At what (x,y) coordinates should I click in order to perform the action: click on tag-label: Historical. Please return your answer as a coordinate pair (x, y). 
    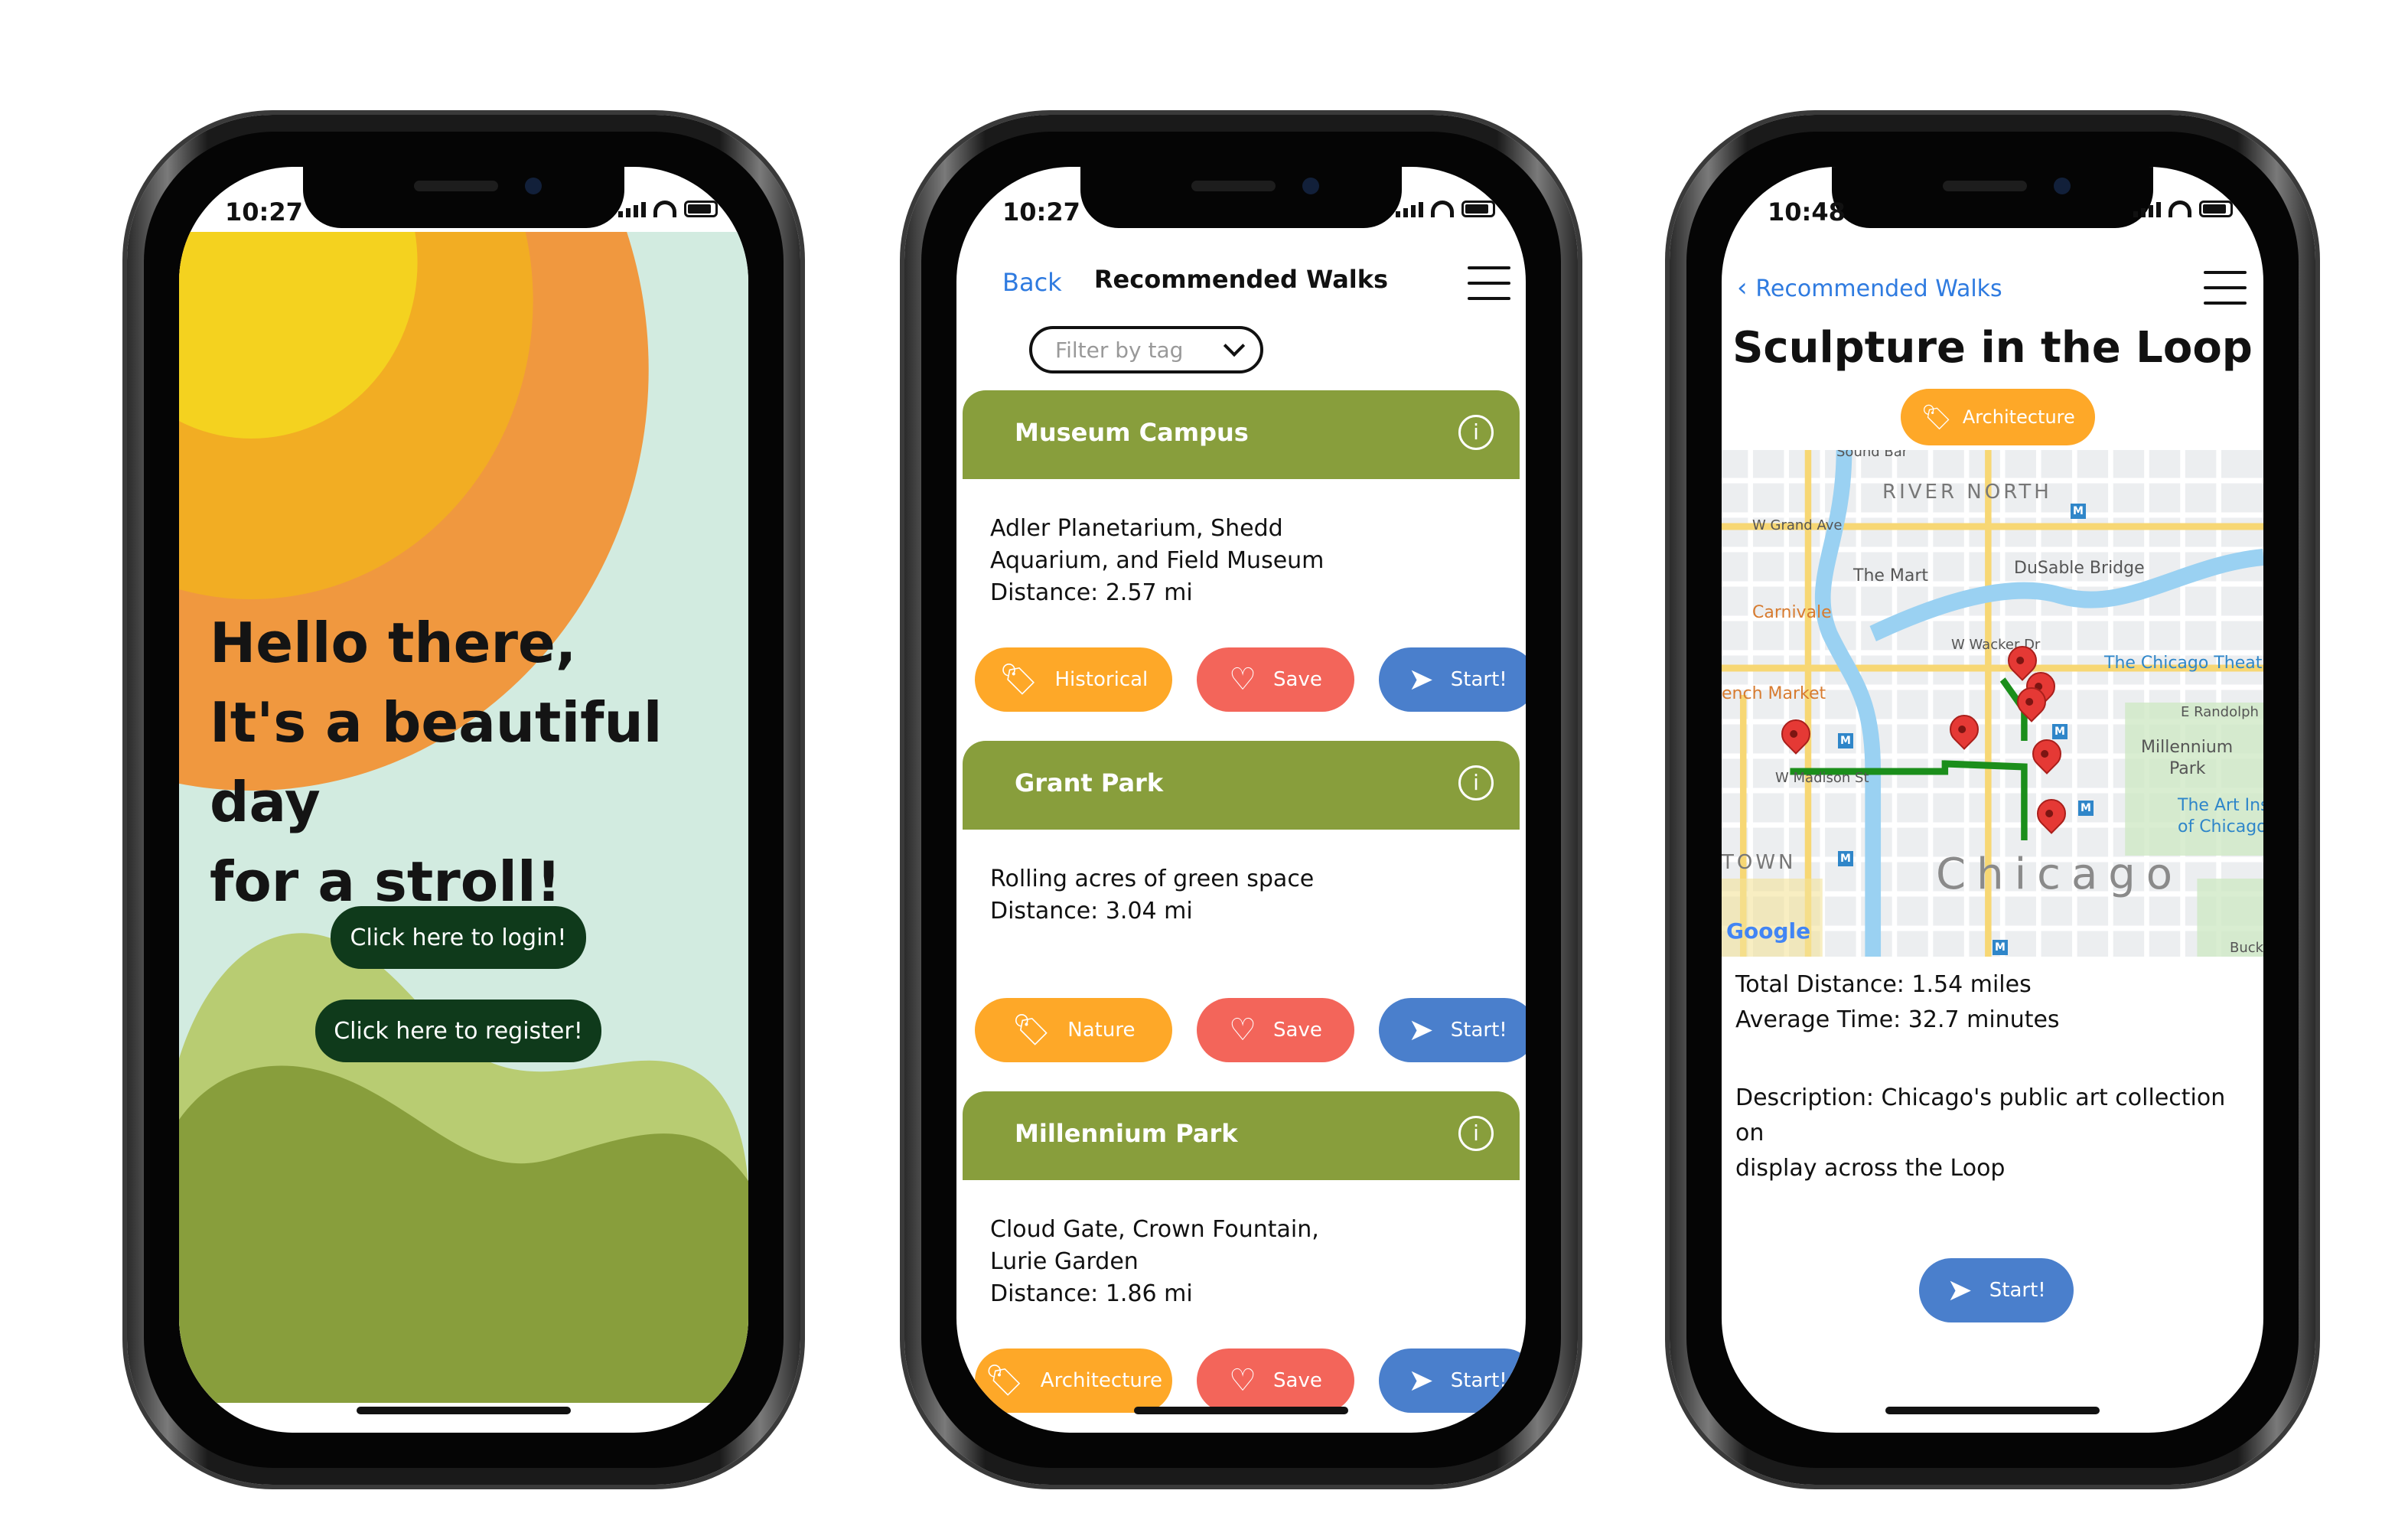
    Looking at the image, I should click on (1101, 679).